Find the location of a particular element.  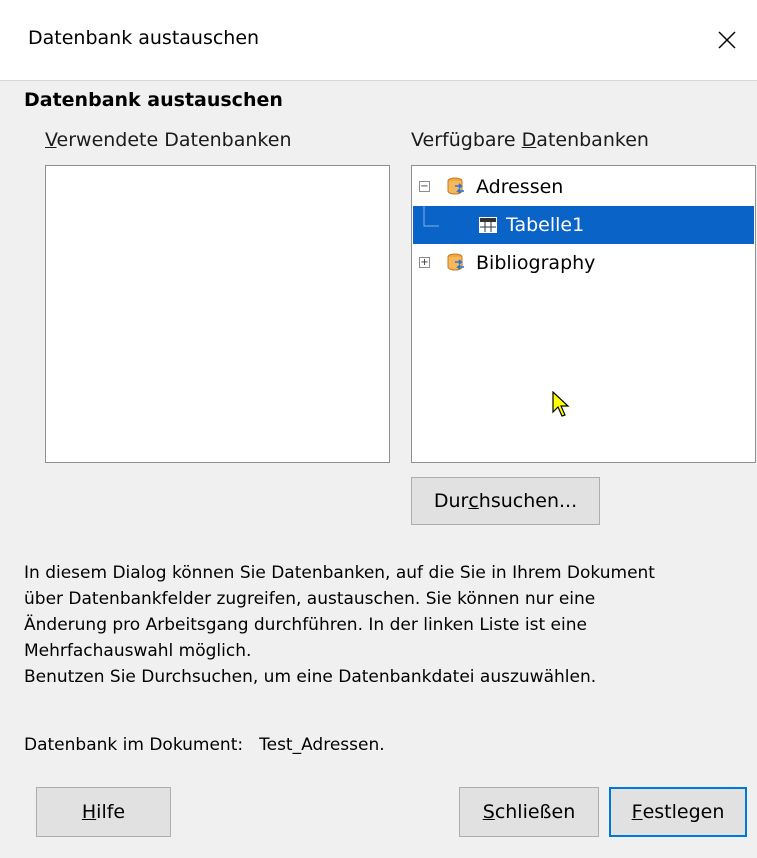

mouse-cursor-icon is located at coordinates (561, 404).